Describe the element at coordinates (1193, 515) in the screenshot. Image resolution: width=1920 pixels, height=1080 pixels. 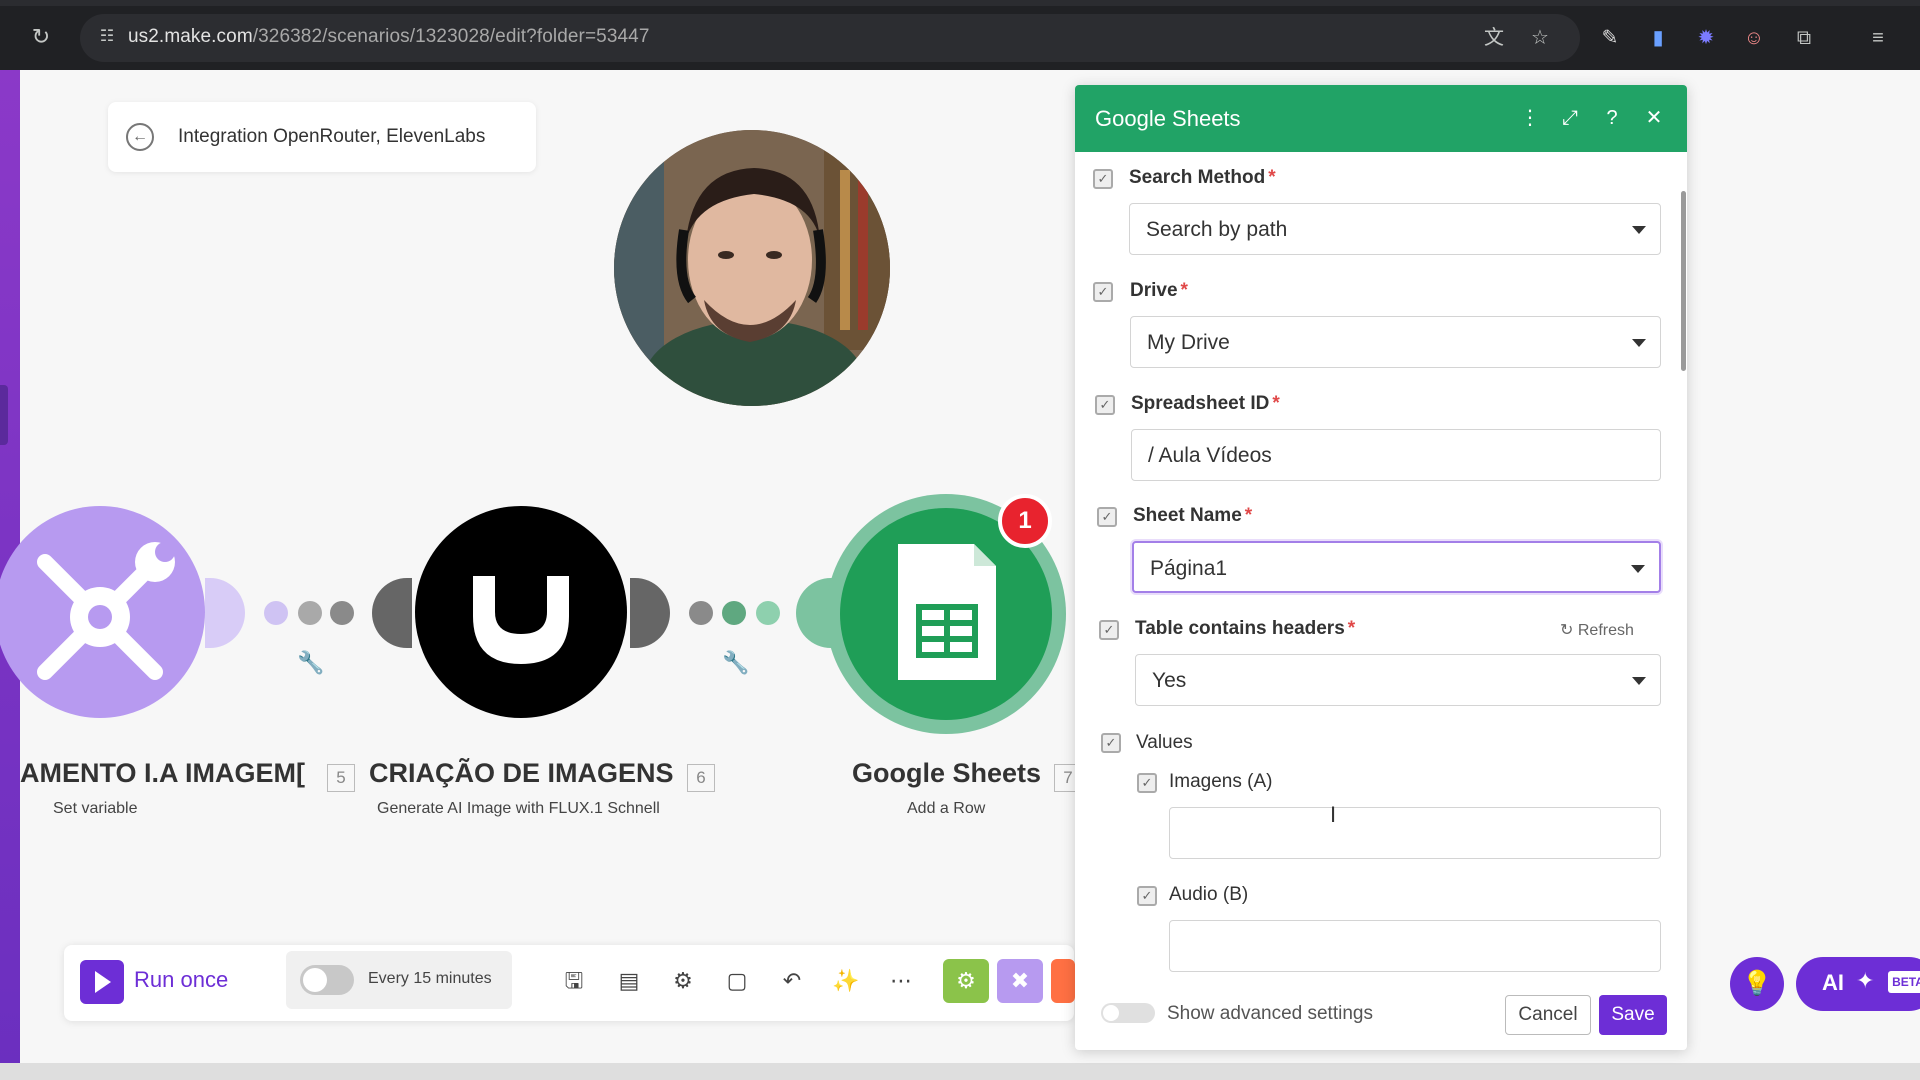
I see `sheet-name-label: Sheet Name *` at that location.